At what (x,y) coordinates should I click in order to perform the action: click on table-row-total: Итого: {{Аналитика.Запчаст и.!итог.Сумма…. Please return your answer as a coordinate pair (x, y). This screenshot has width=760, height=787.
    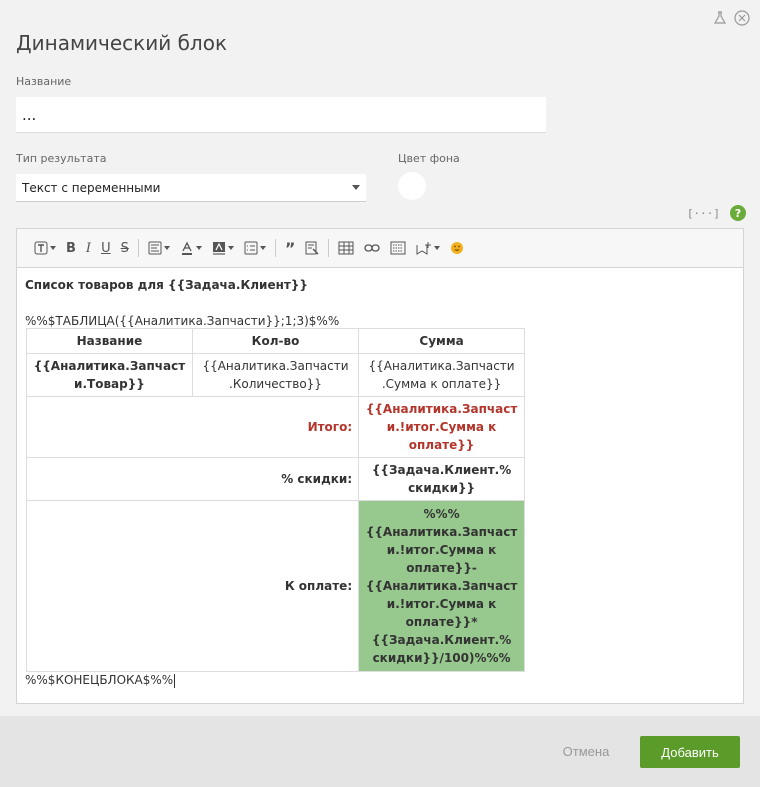
    Looking at the image, I should click on (275, 427).